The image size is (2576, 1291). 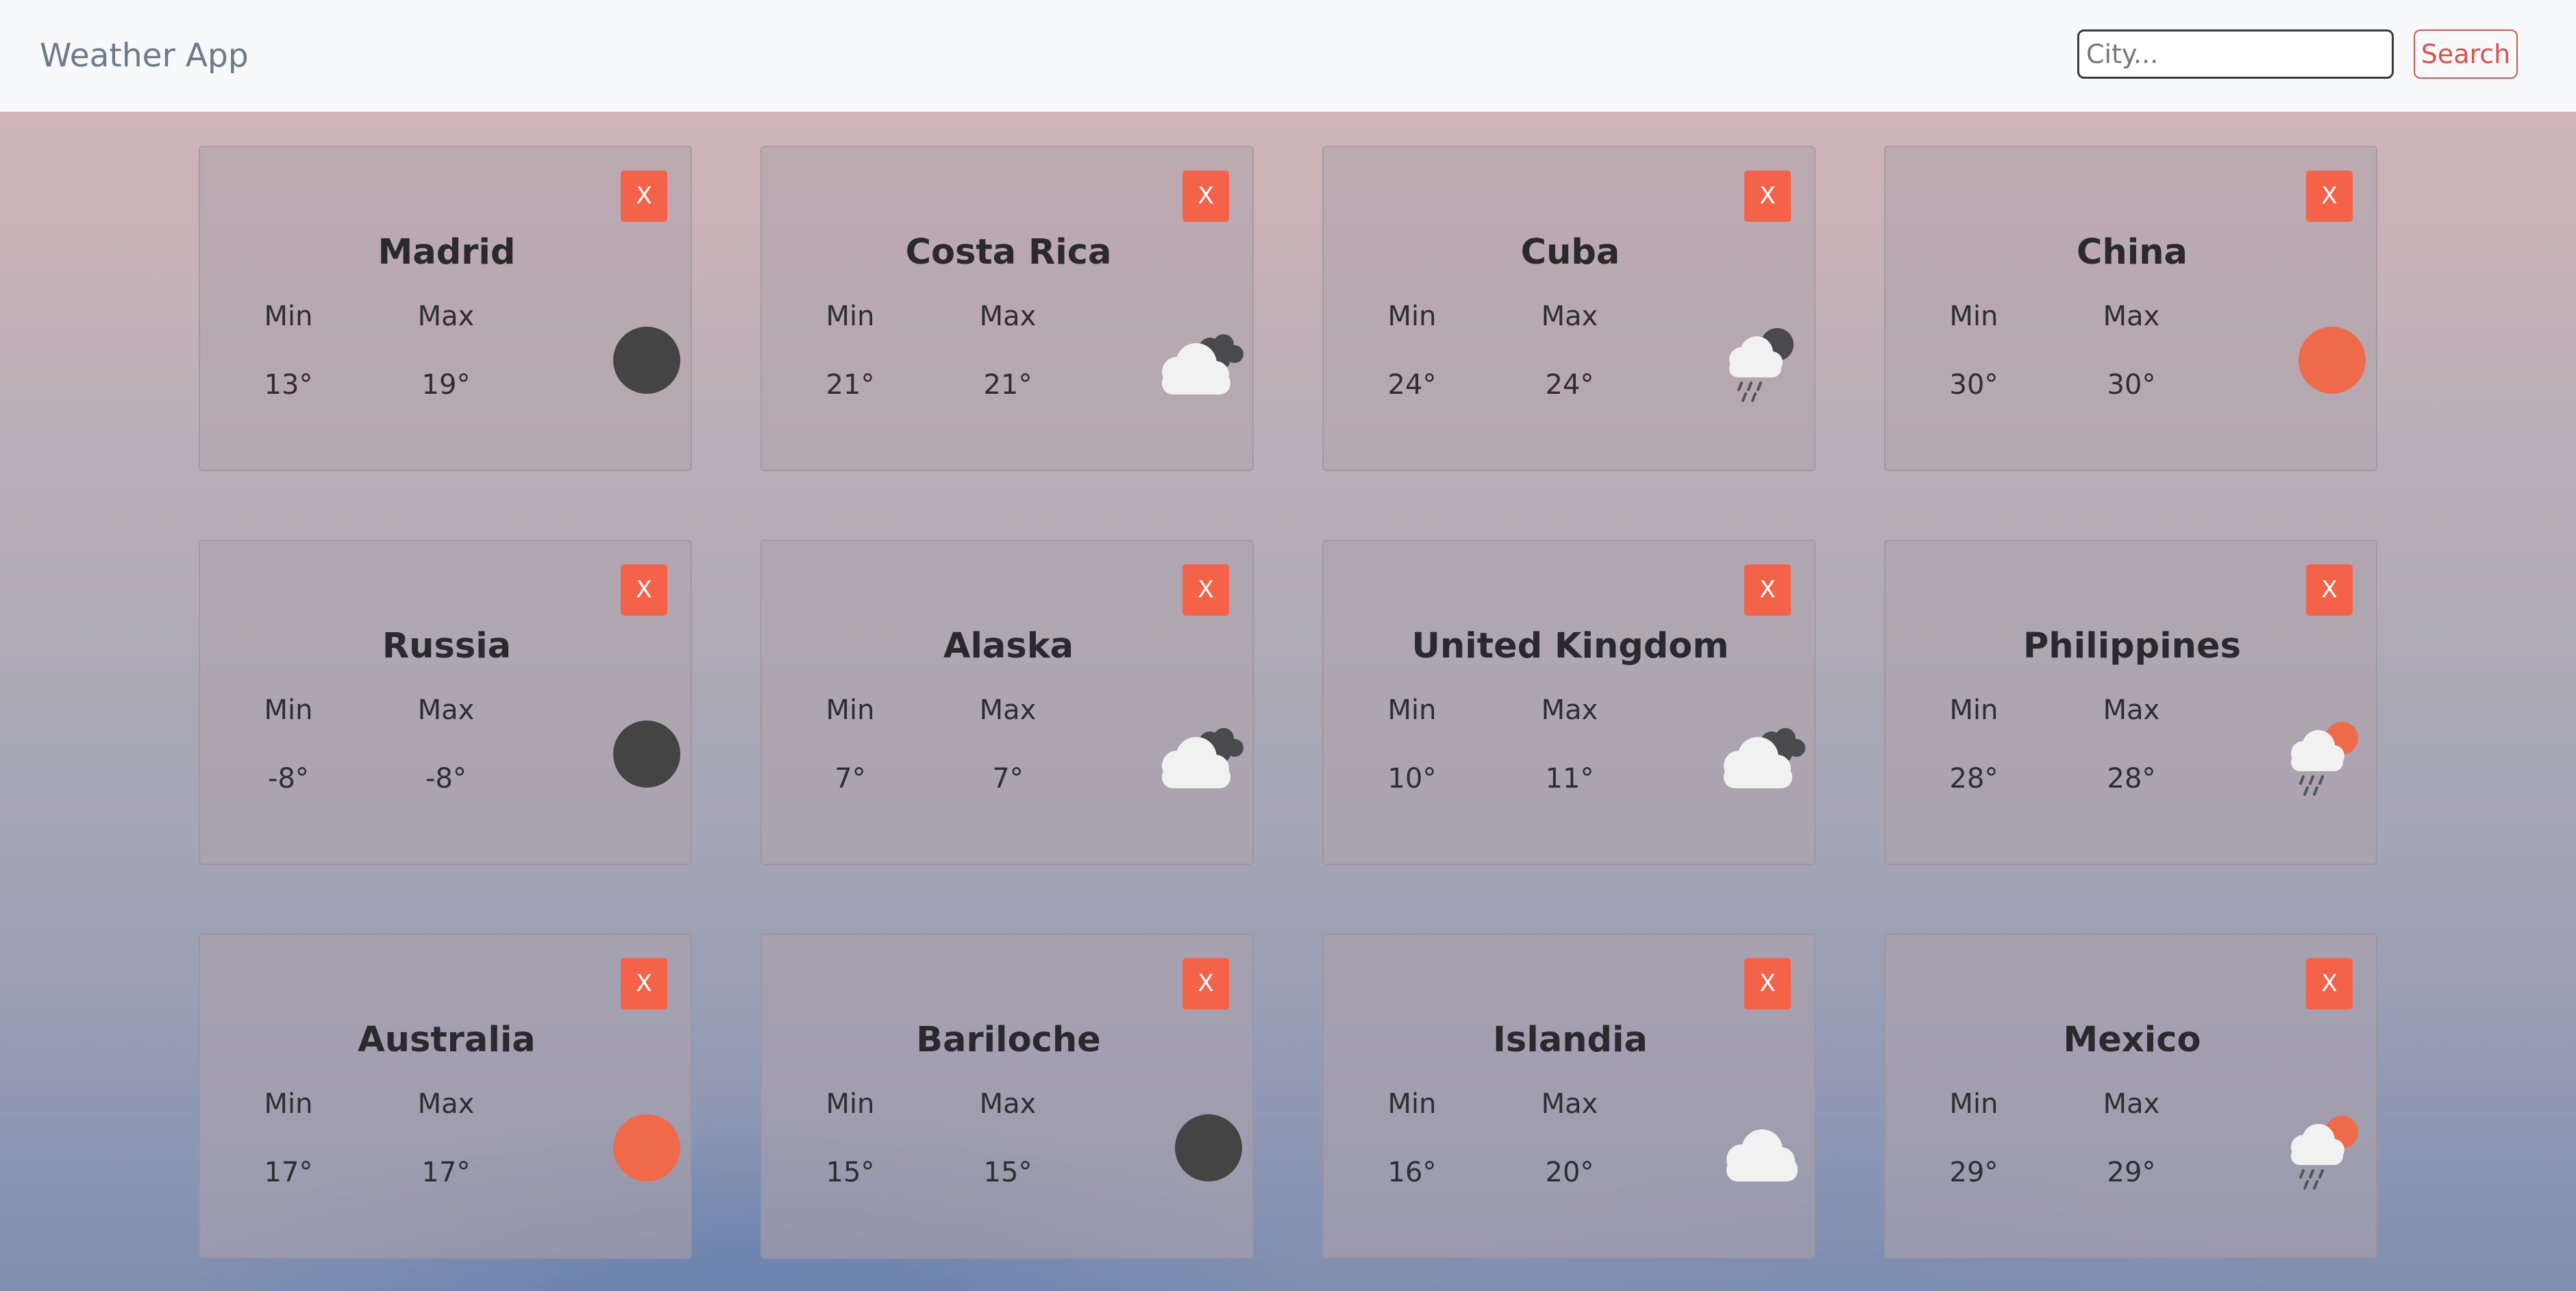 I want to click on max-temperature: 21°, so click(x=1007, y=385).